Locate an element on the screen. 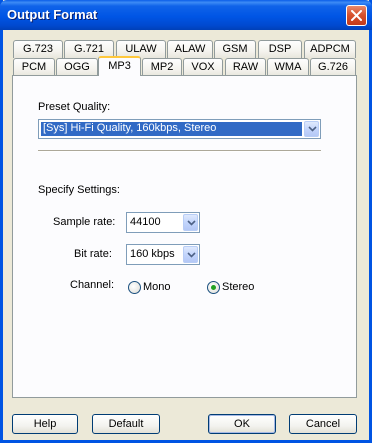 This screenshot has height=443, width=372. preset-dropdown-button is located at coordinates (311, 129).